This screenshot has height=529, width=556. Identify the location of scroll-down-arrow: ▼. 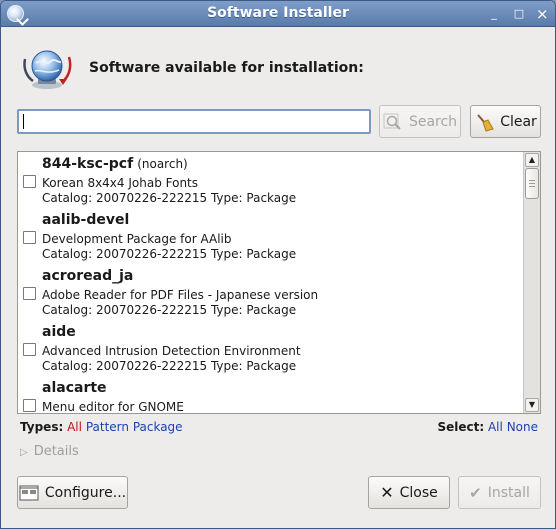
(532, 405).